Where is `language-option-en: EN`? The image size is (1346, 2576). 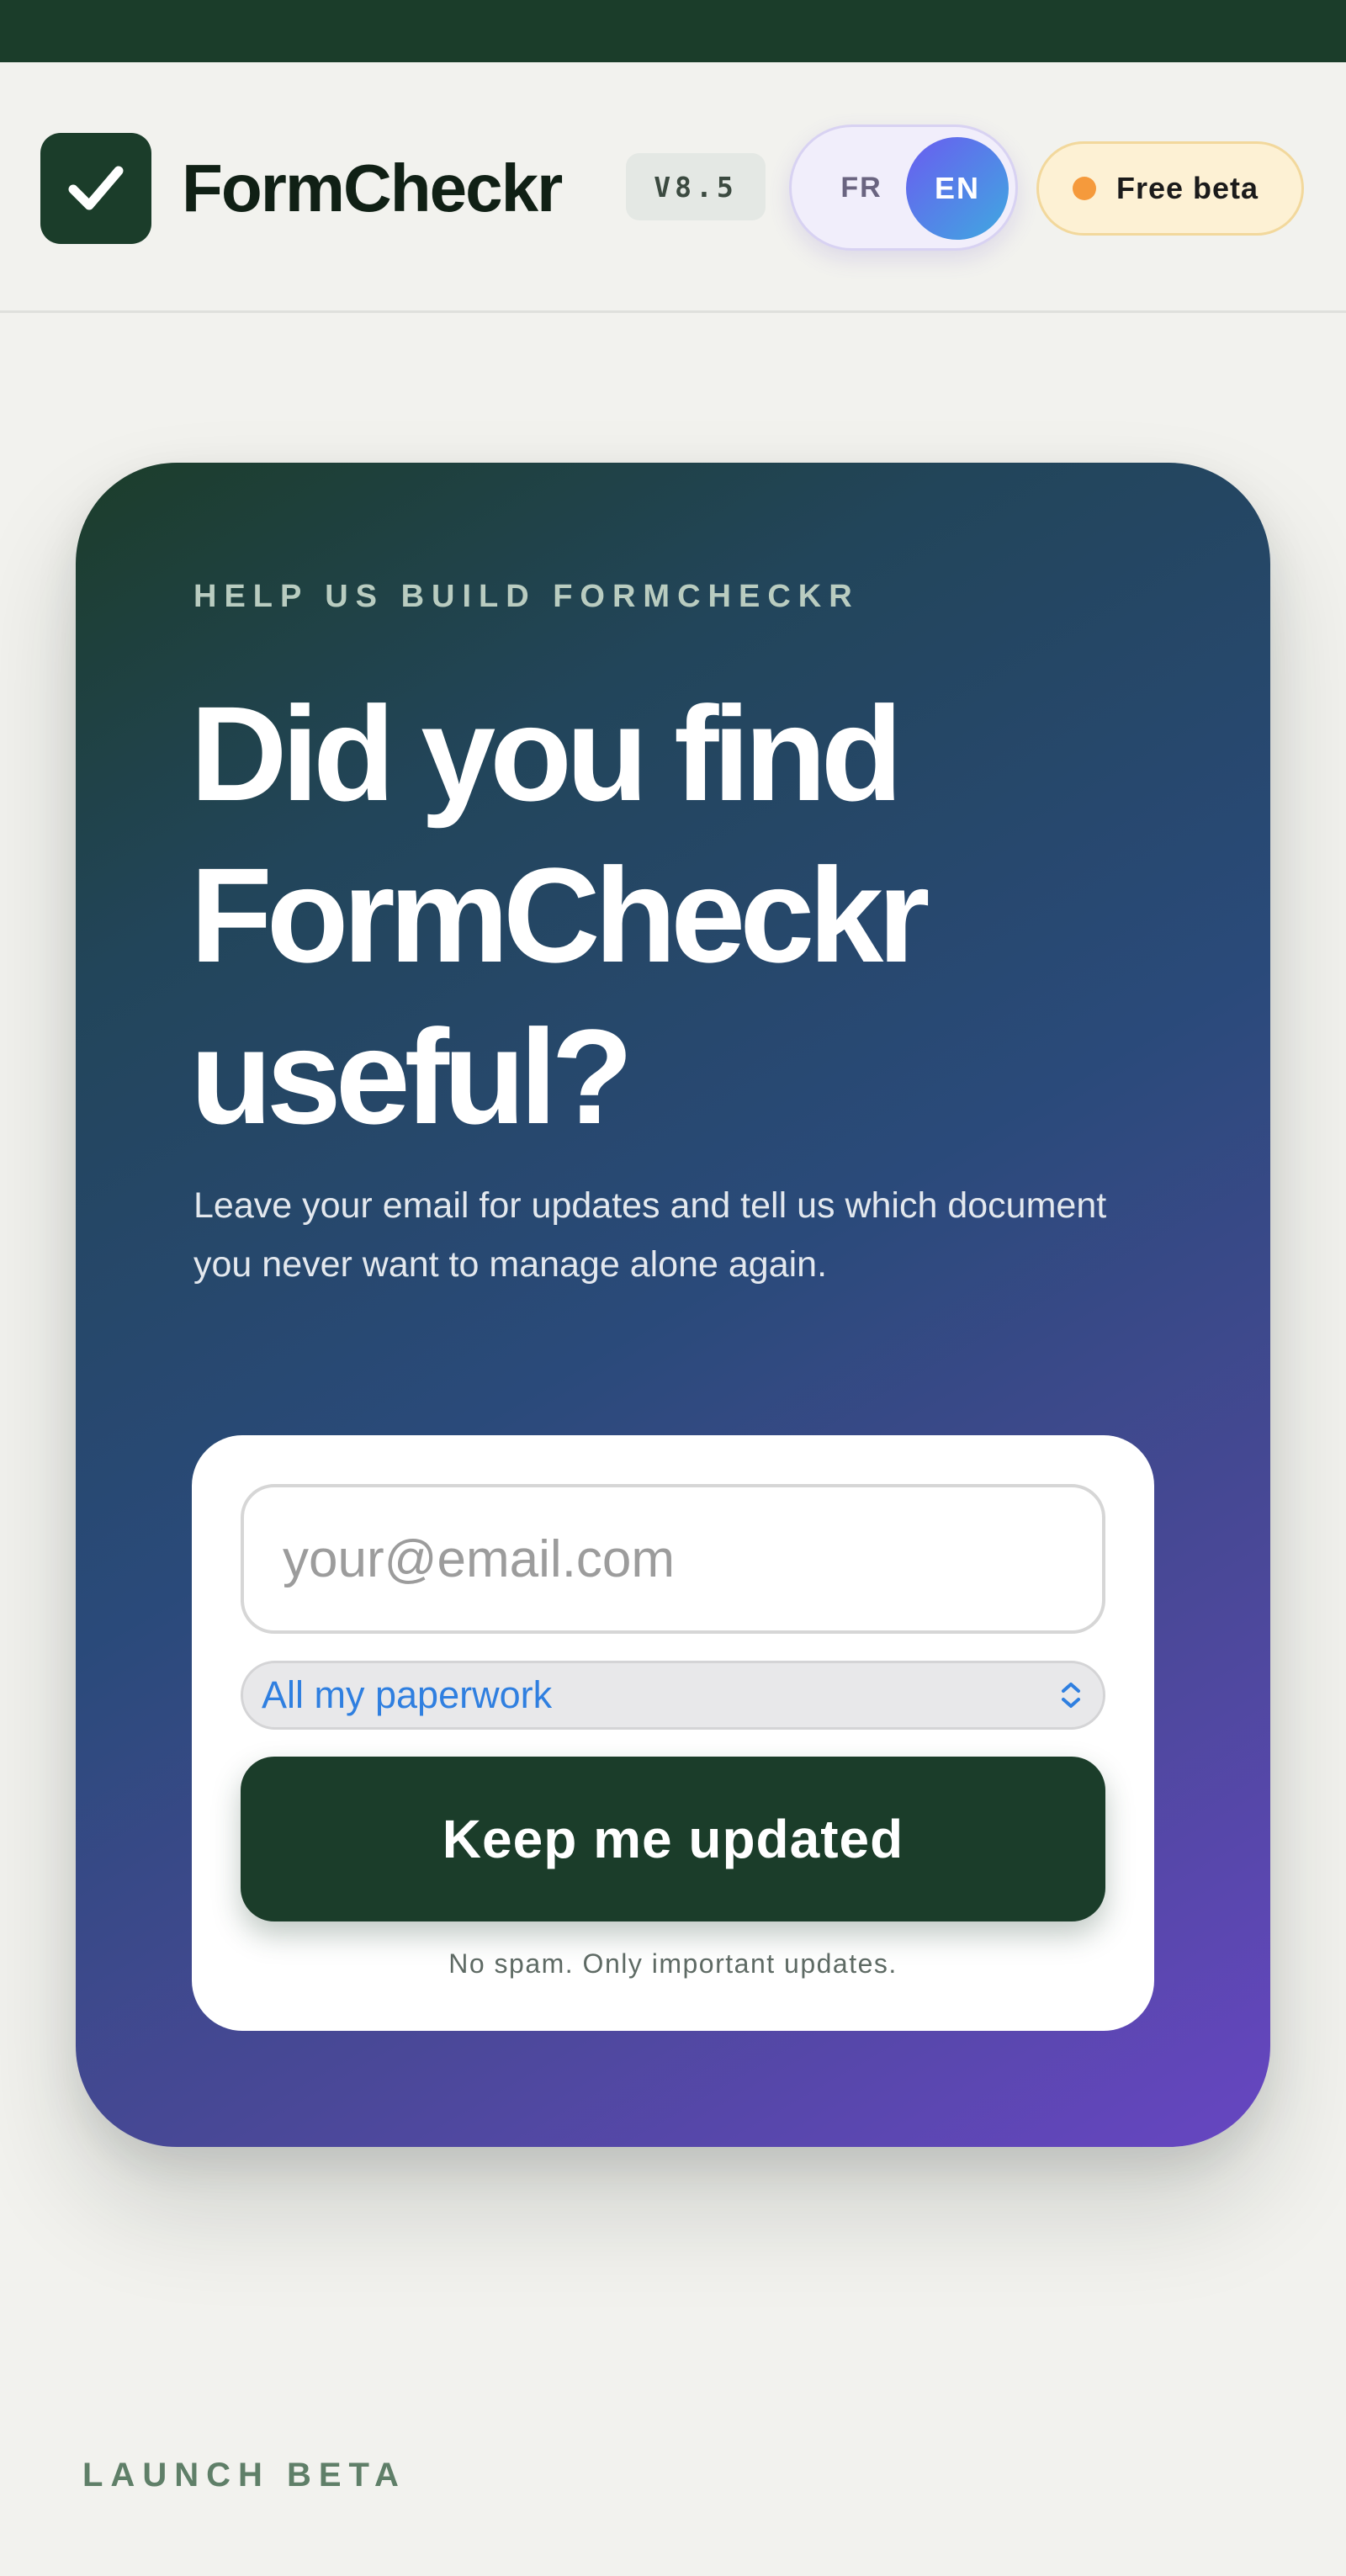
language-option-en: EN is located at coordinates (957, 188).